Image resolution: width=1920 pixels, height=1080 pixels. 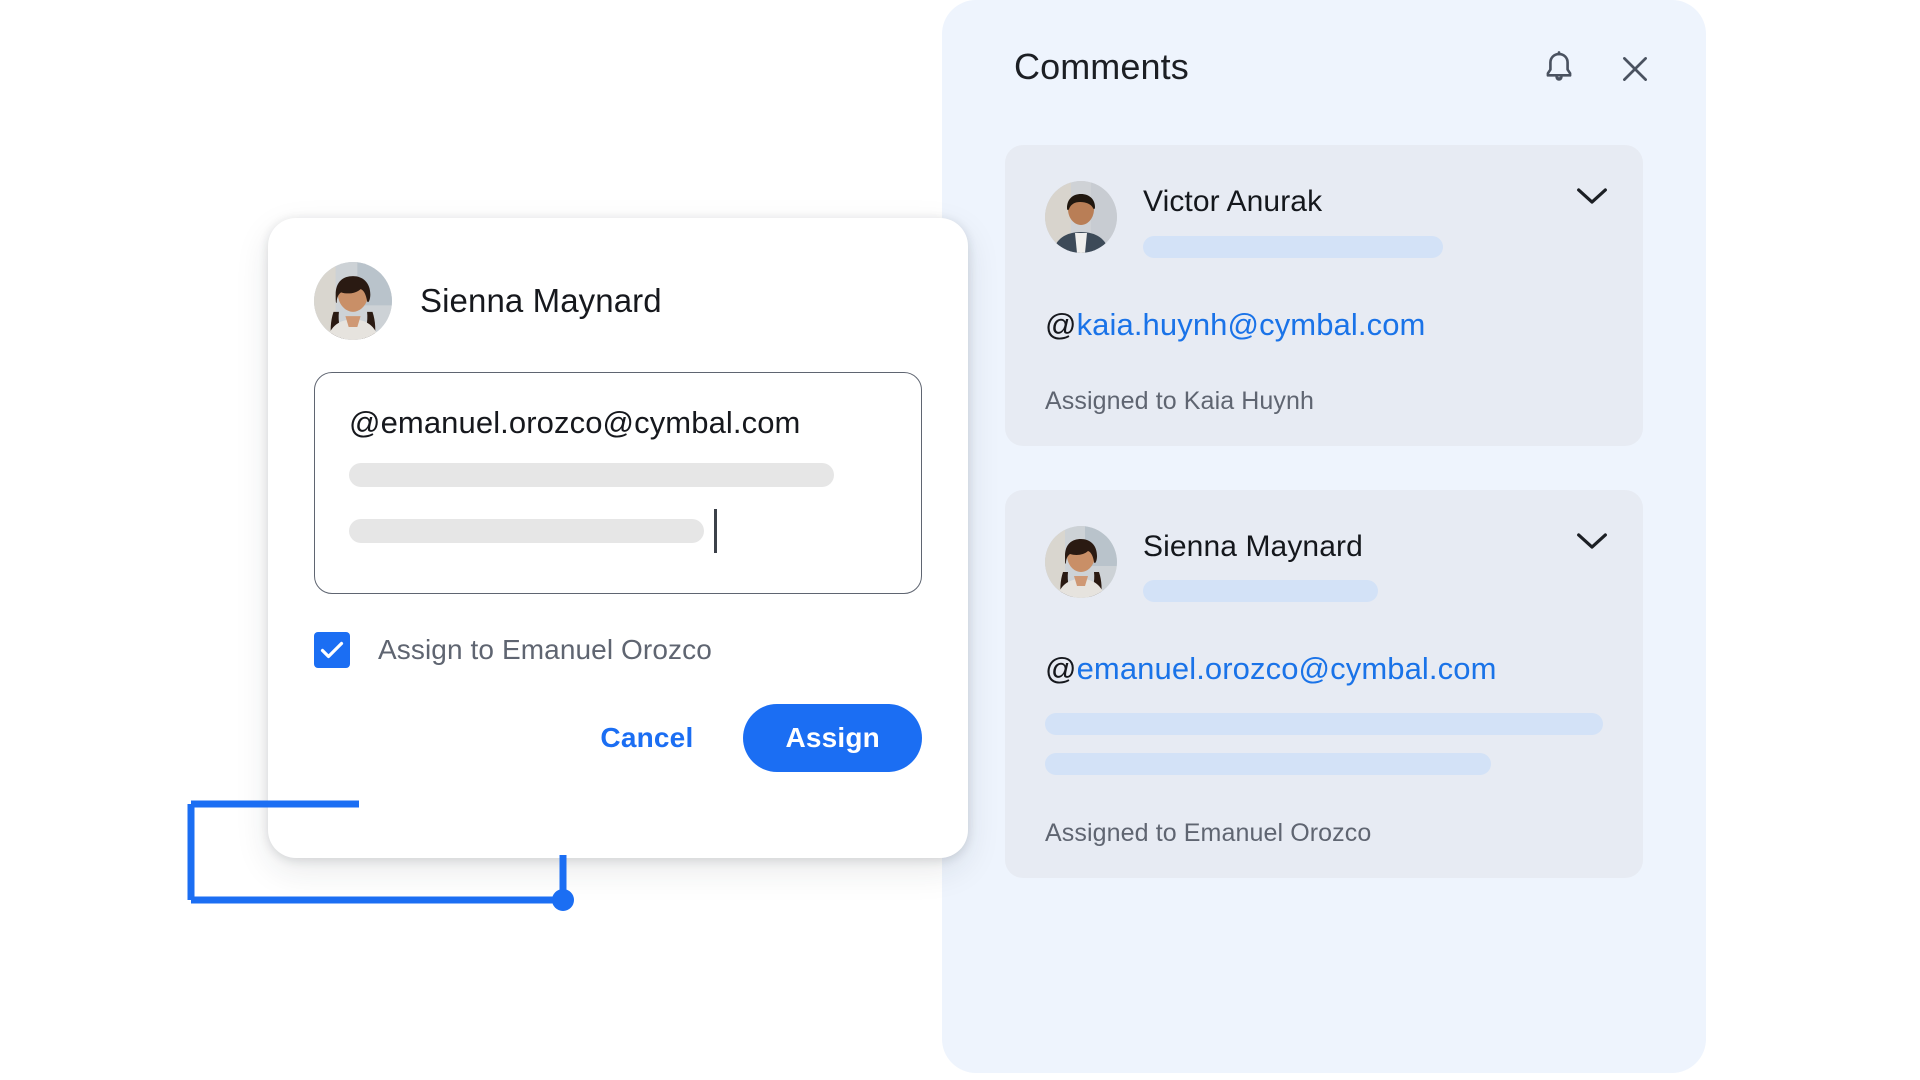 I want to click on checkmark-icon, so click(x=332, y=650).